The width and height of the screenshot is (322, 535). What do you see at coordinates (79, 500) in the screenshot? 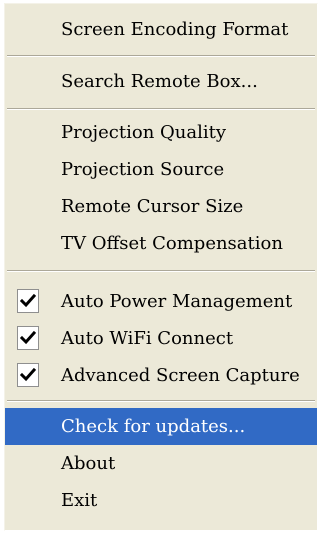
I see `menu-item-label: Exit` at bounding box center [79, 500].